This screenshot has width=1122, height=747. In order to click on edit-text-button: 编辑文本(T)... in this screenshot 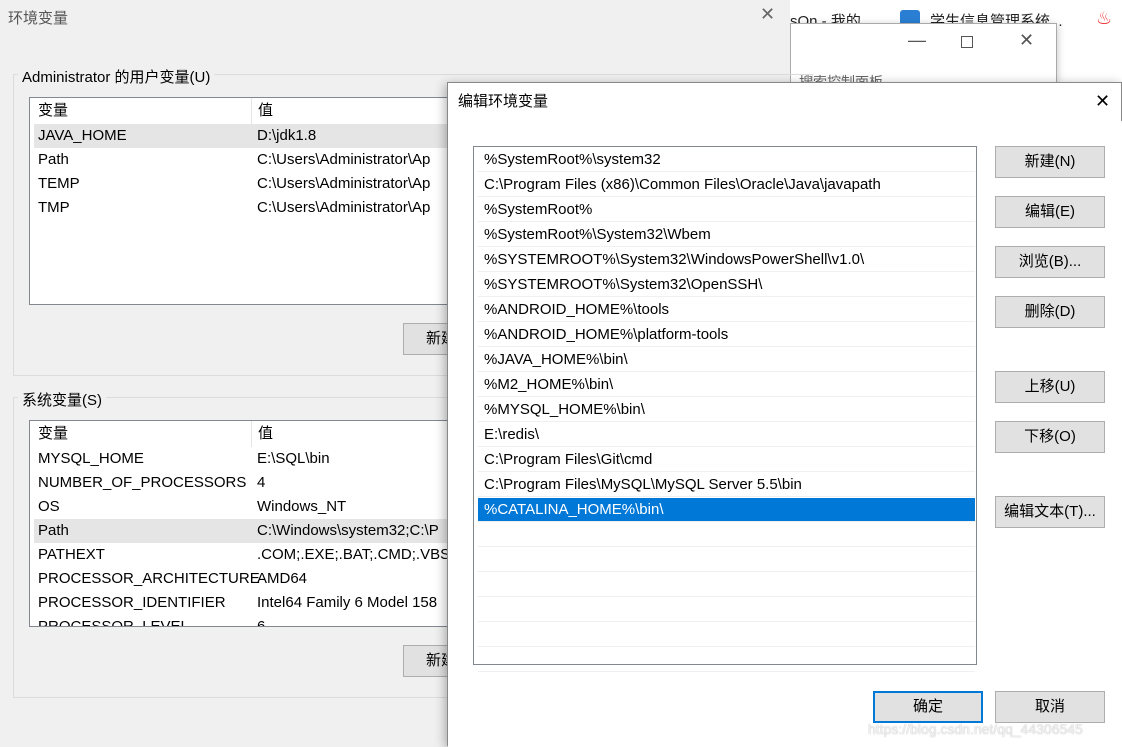, I will do `click(1050, 512)`.